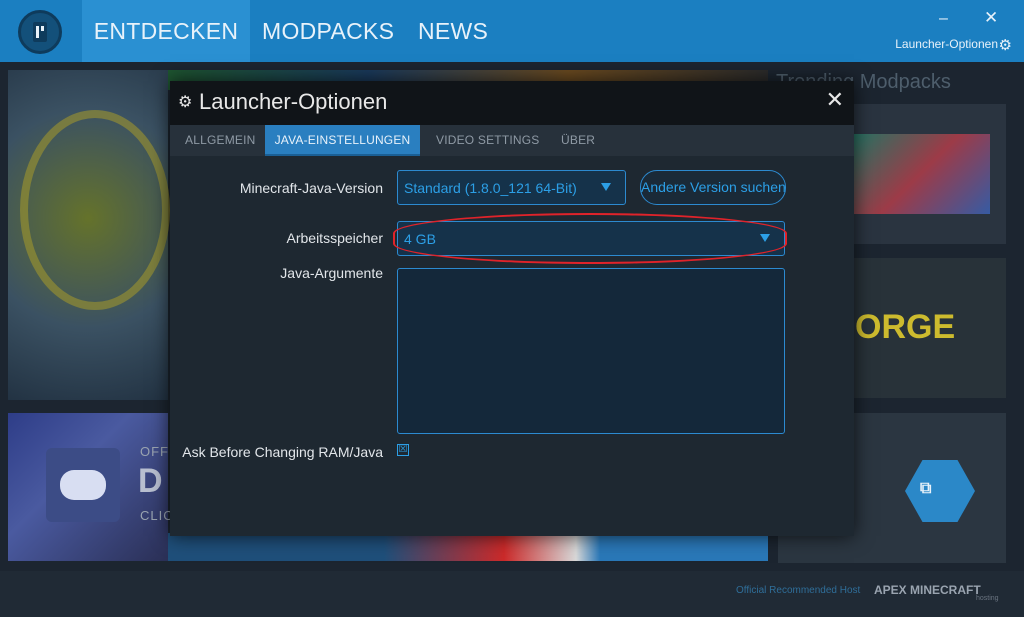 This screenshot has height=617, width=1024. I want to click on tab-news: NEWS, so click(453, 31).